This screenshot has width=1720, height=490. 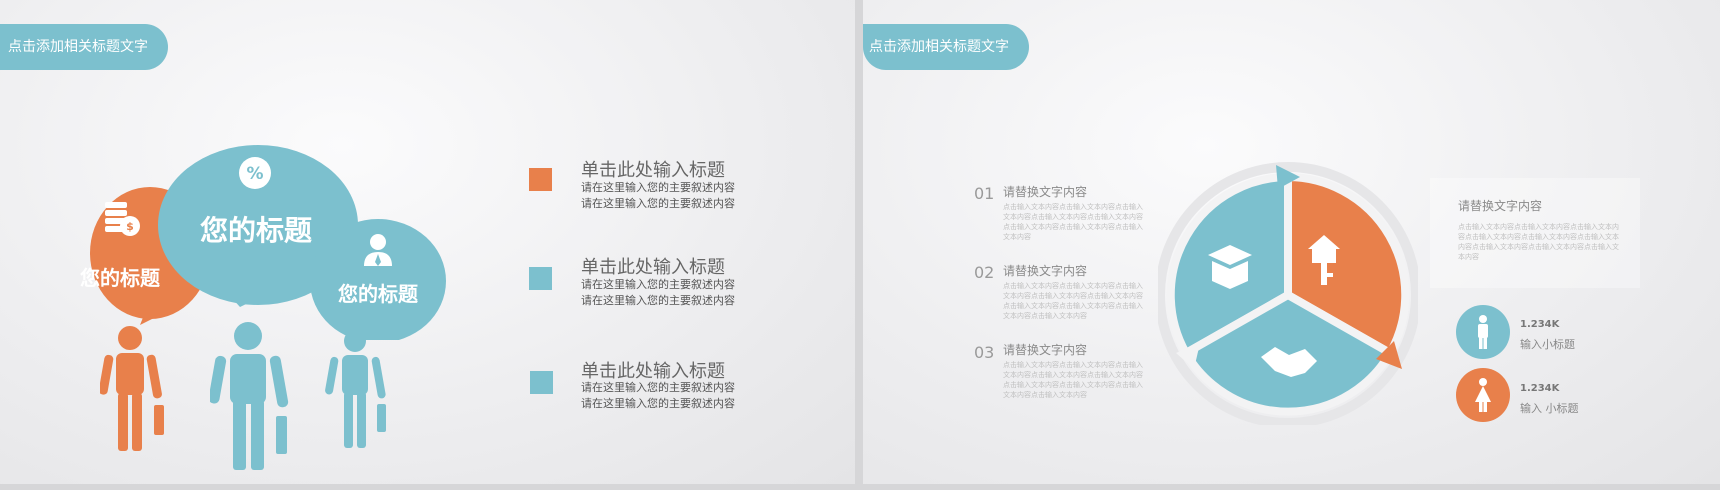 I want to click on item-title-2: 单击此处输入标题, so click(x=653, y=266).